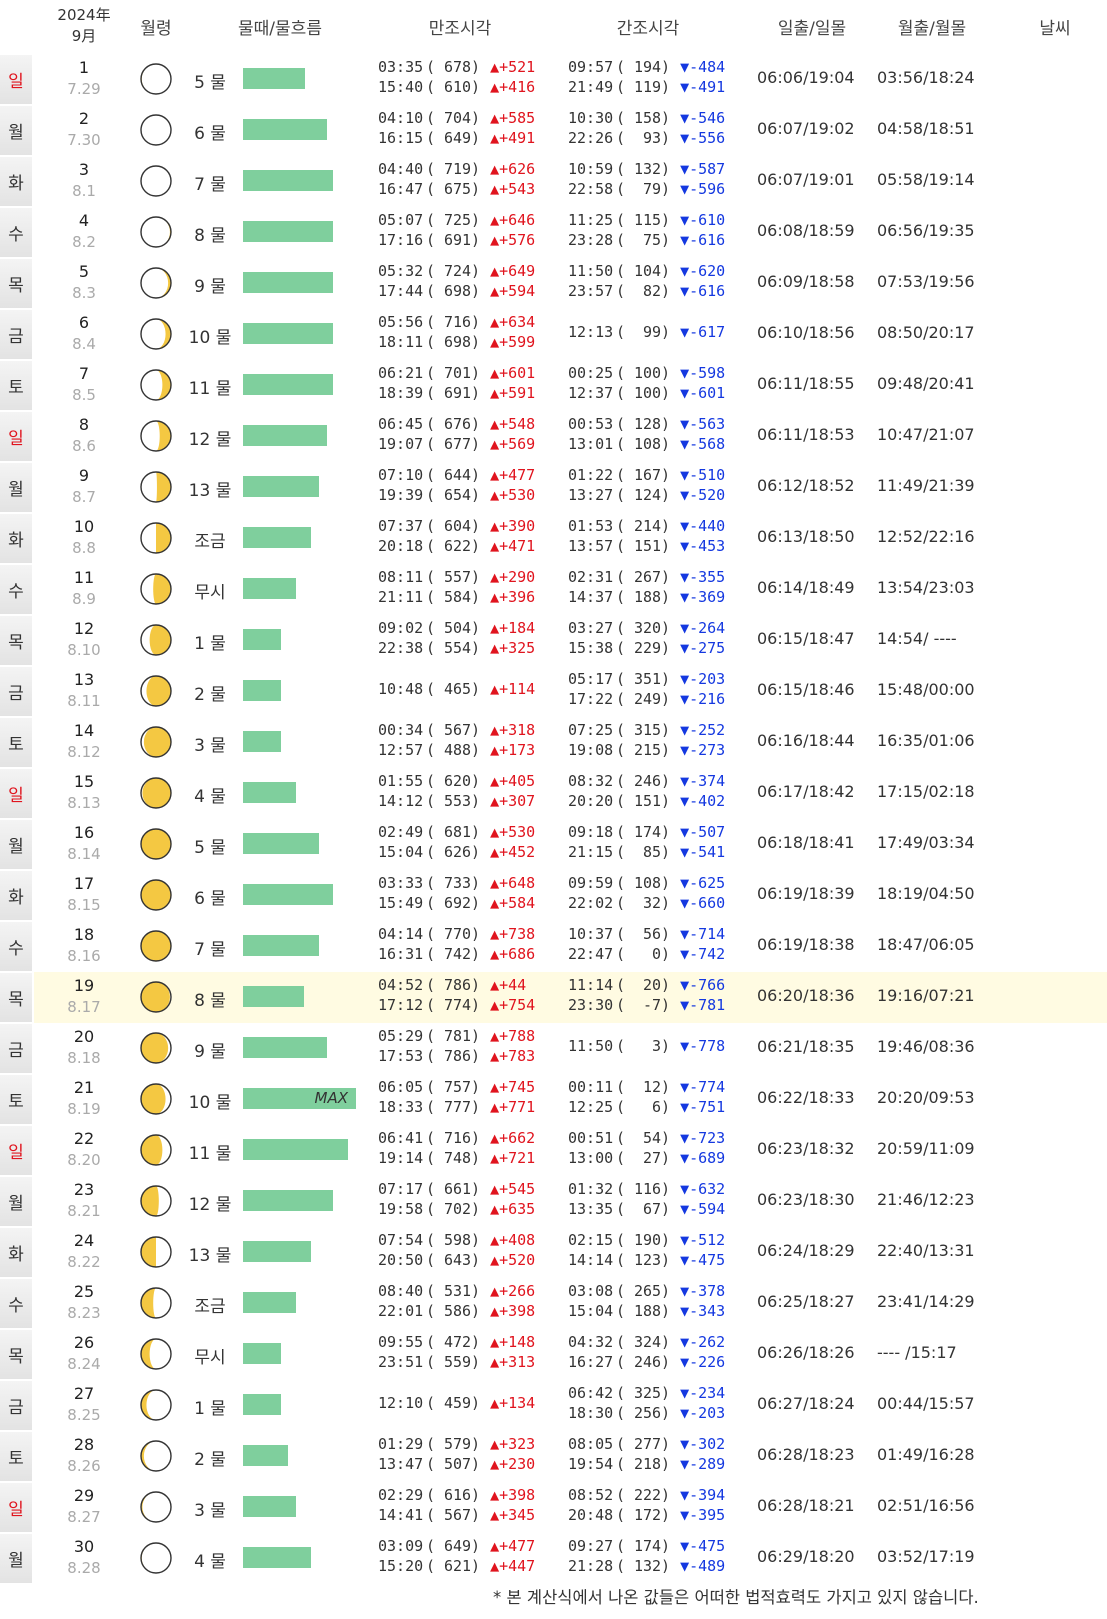  What do you see at coordinates (513, 648) in the screenshot?
I see `high-tide-diff: ▲+325` at bounding box center [513, 648].